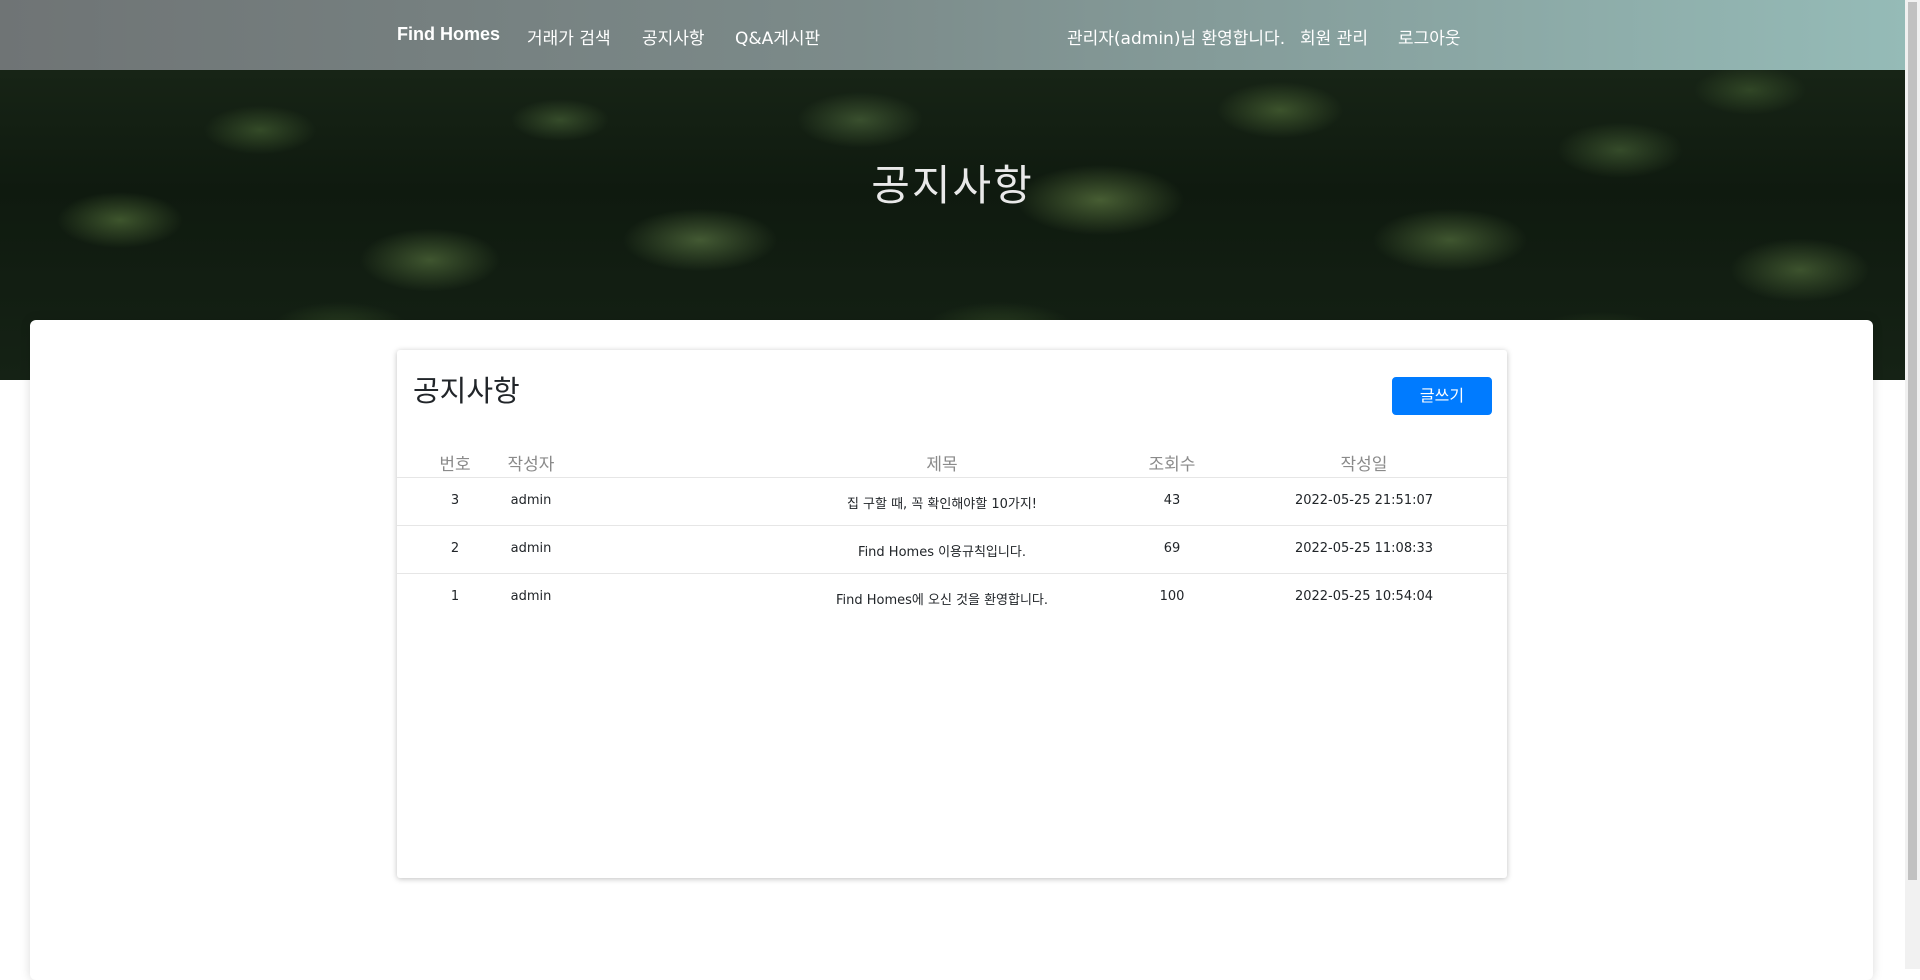 This screenshot has width=1920, height=980. What do you see at coordinates (1912, 441) in the screenshot?
I see `scrollbar-thumb` at bounding box center [1912, 441].